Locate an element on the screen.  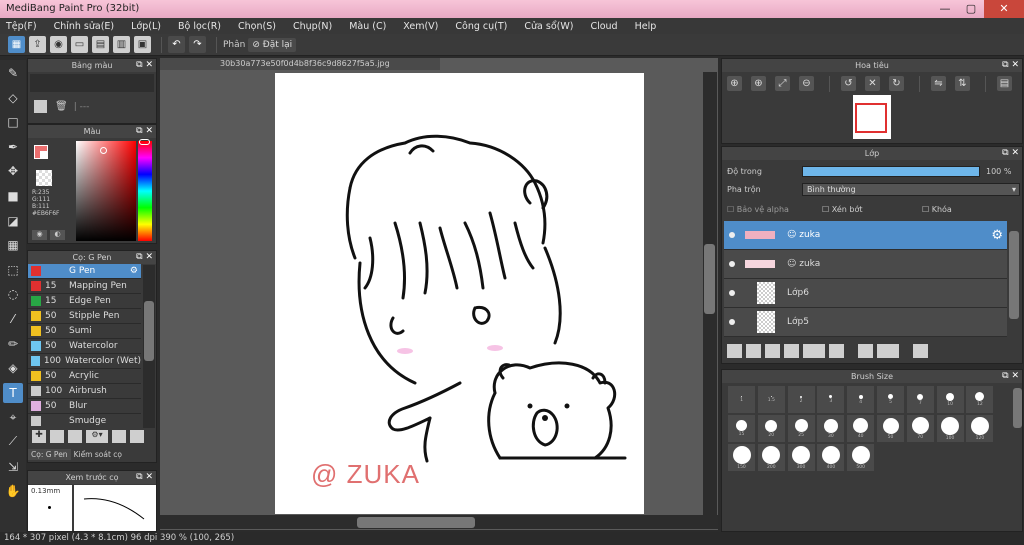
minimize-button: — is located at coordinates (945, 9).